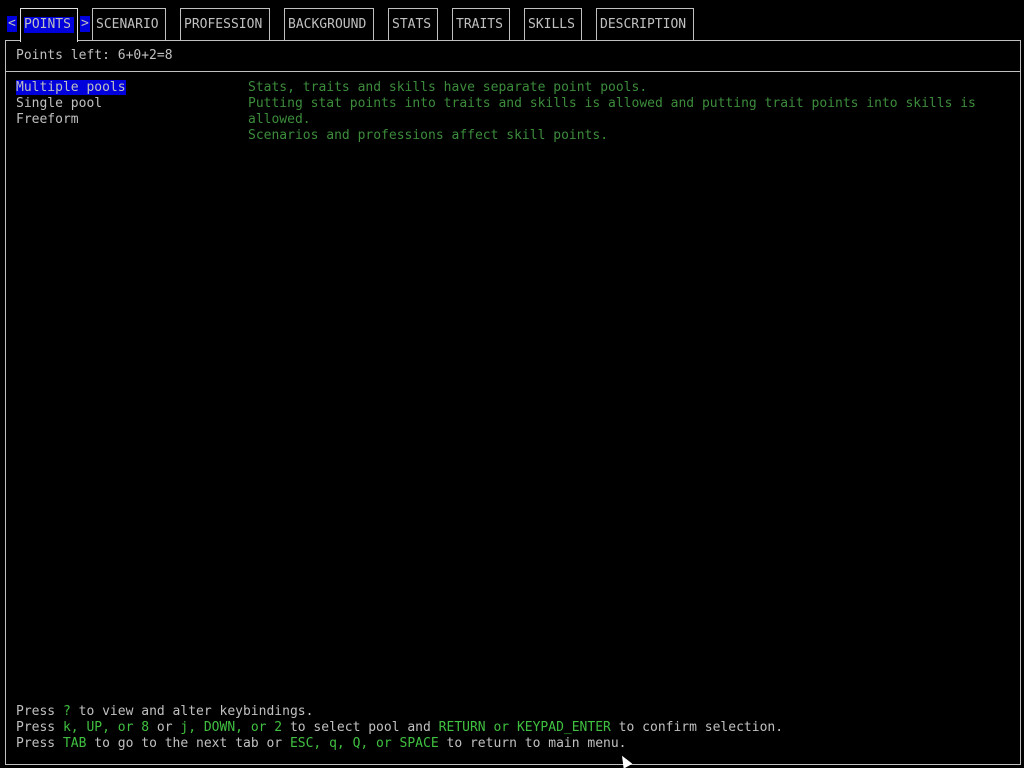 The height and width of the screenshot is (768, 1024). I want to click on help-key: ESC, q, Q, or SPACE, so click(364, 743).